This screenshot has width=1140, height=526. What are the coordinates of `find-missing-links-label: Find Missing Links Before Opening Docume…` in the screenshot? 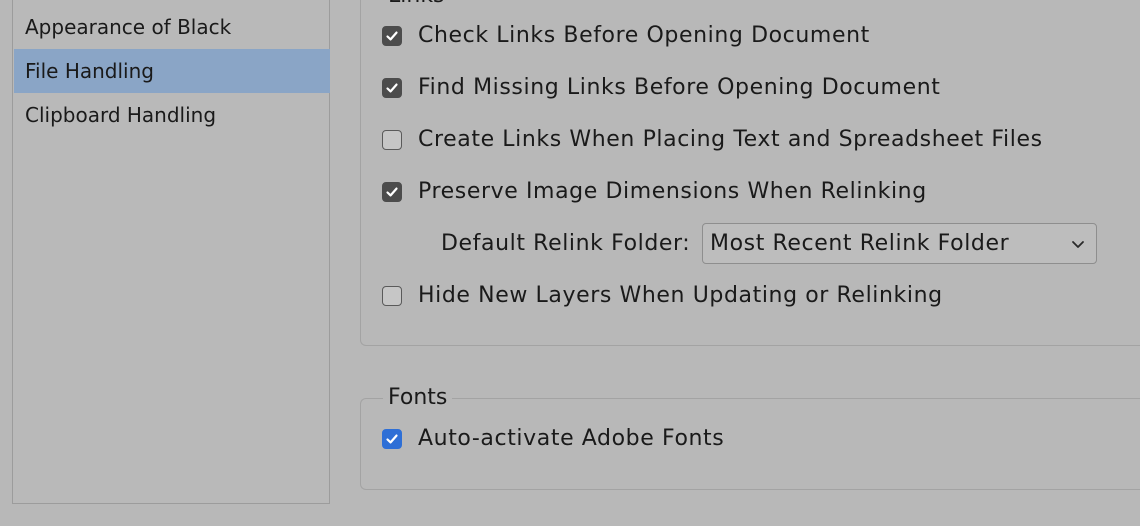 It's located at (679, 87).